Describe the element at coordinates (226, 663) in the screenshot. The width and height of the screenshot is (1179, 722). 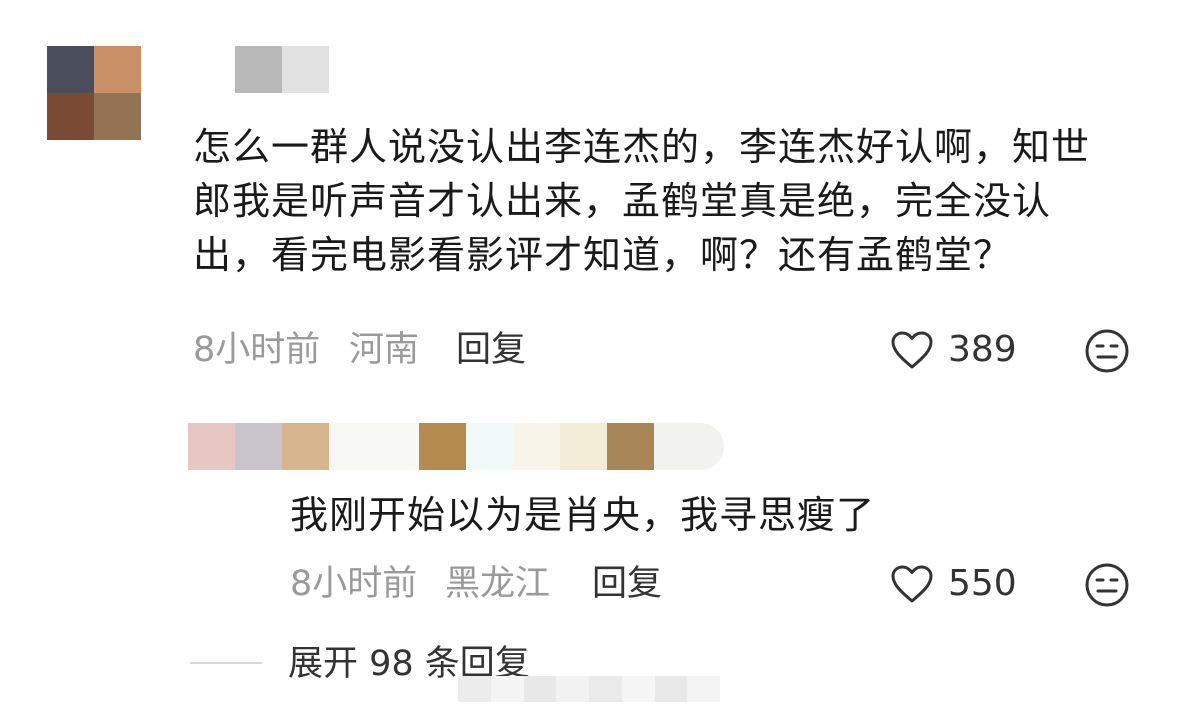
I see `expand-divider` at that location.